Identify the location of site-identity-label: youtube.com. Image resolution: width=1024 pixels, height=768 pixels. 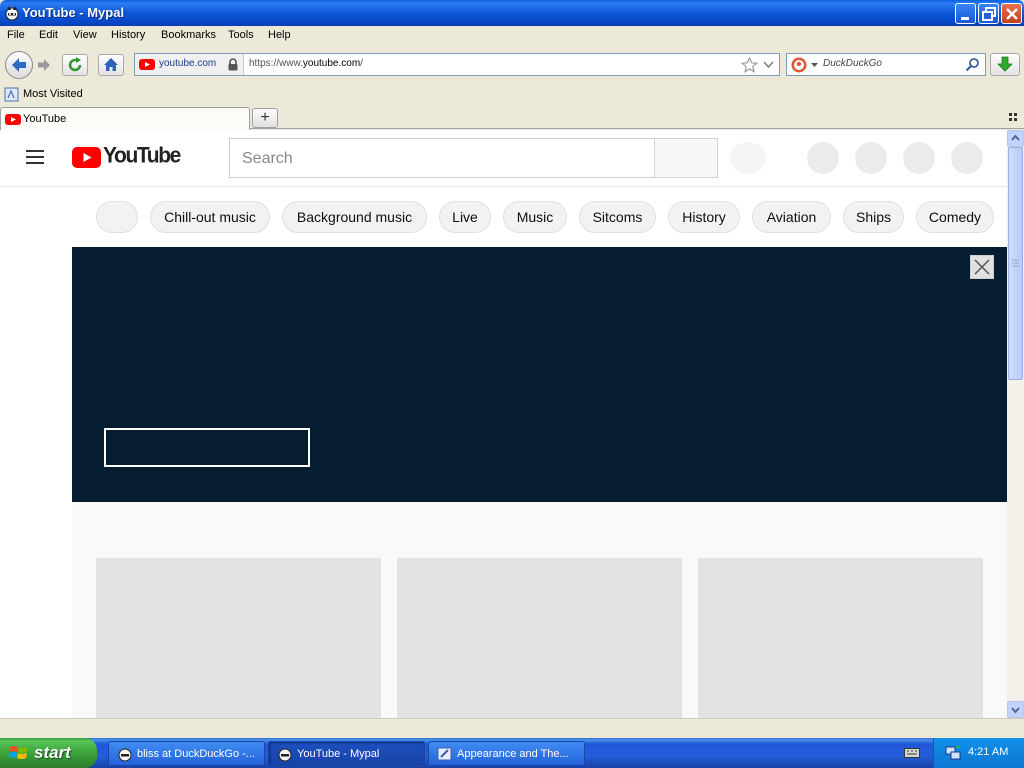
(188, 63).